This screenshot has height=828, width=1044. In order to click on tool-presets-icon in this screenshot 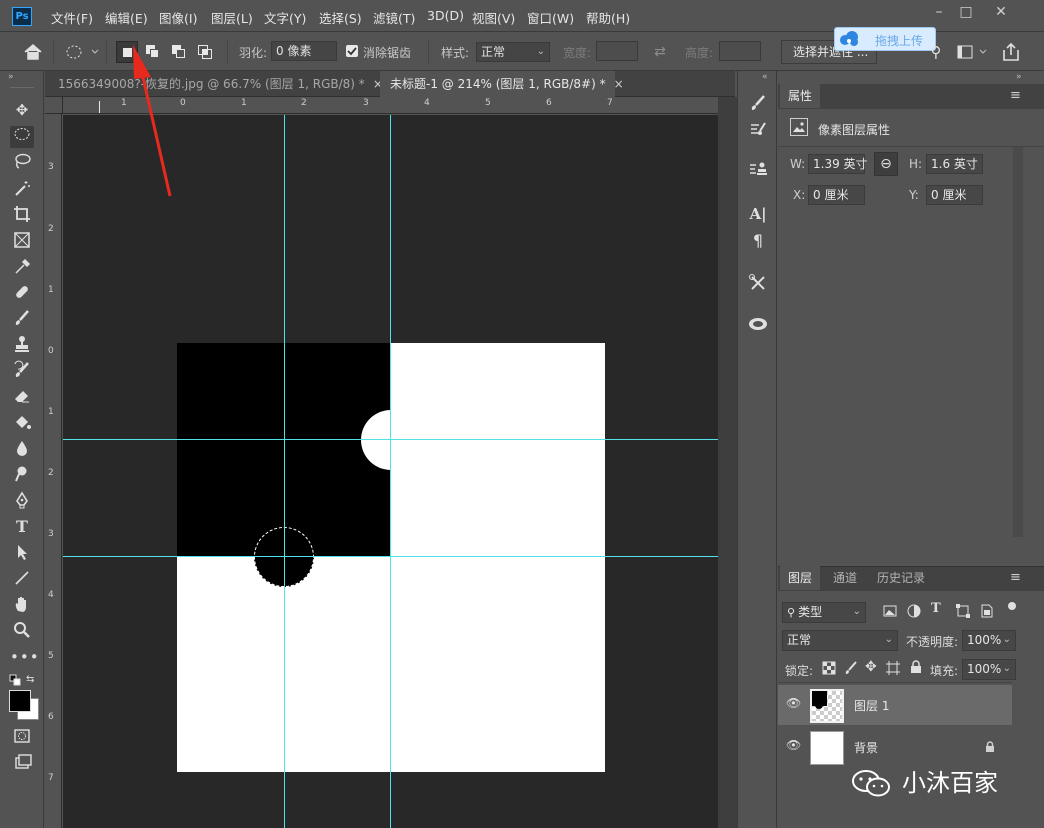, I will do `click(758, 284)`.